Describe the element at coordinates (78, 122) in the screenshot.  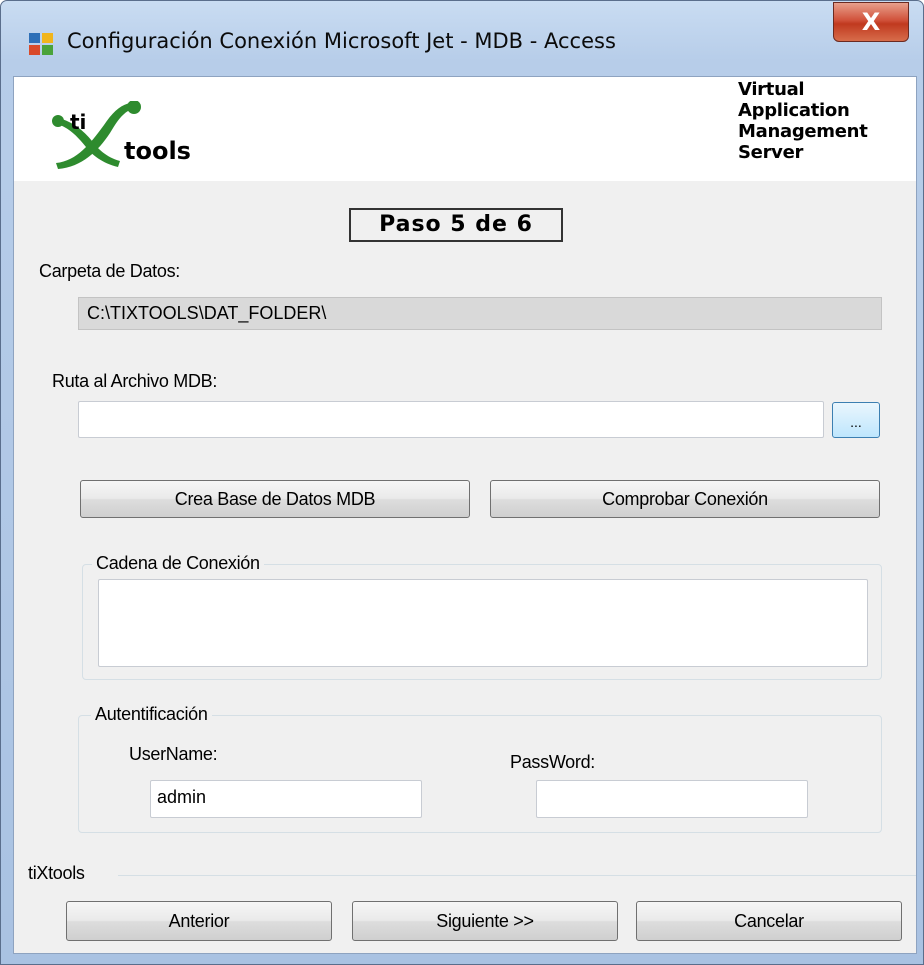
I see `logo-text-ti: ti` at that location.